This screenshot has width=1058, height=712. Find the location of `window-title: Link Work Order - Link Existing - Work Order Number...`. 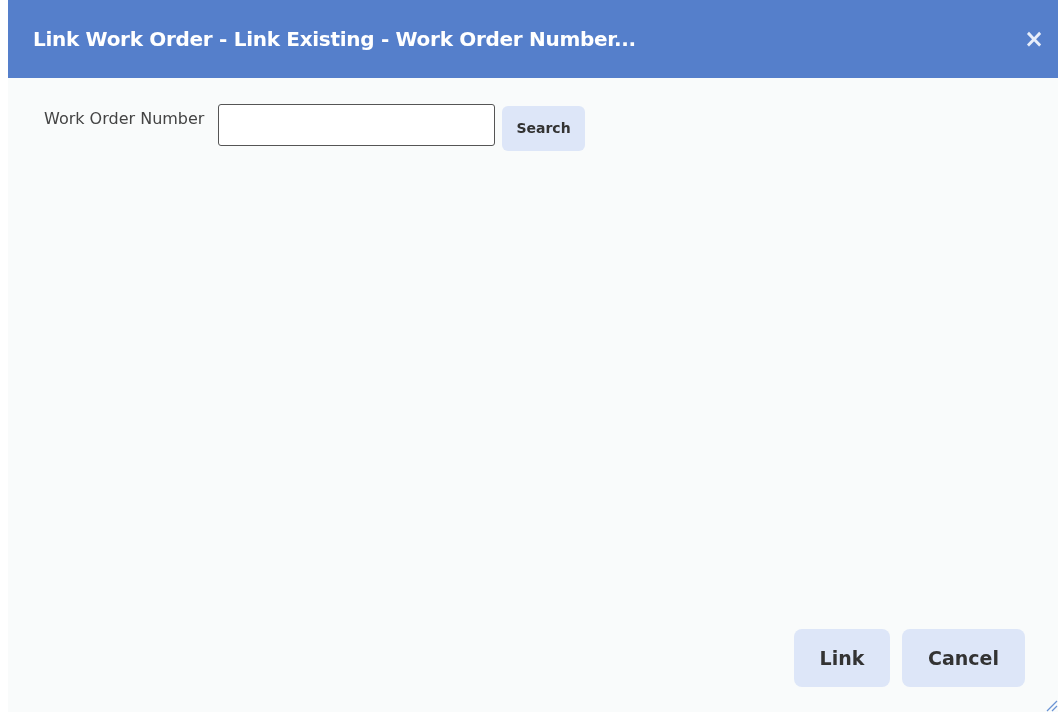

window-title: Link Work Order - Link Existing - Work Order Number... is located at coordinates (334, 39).